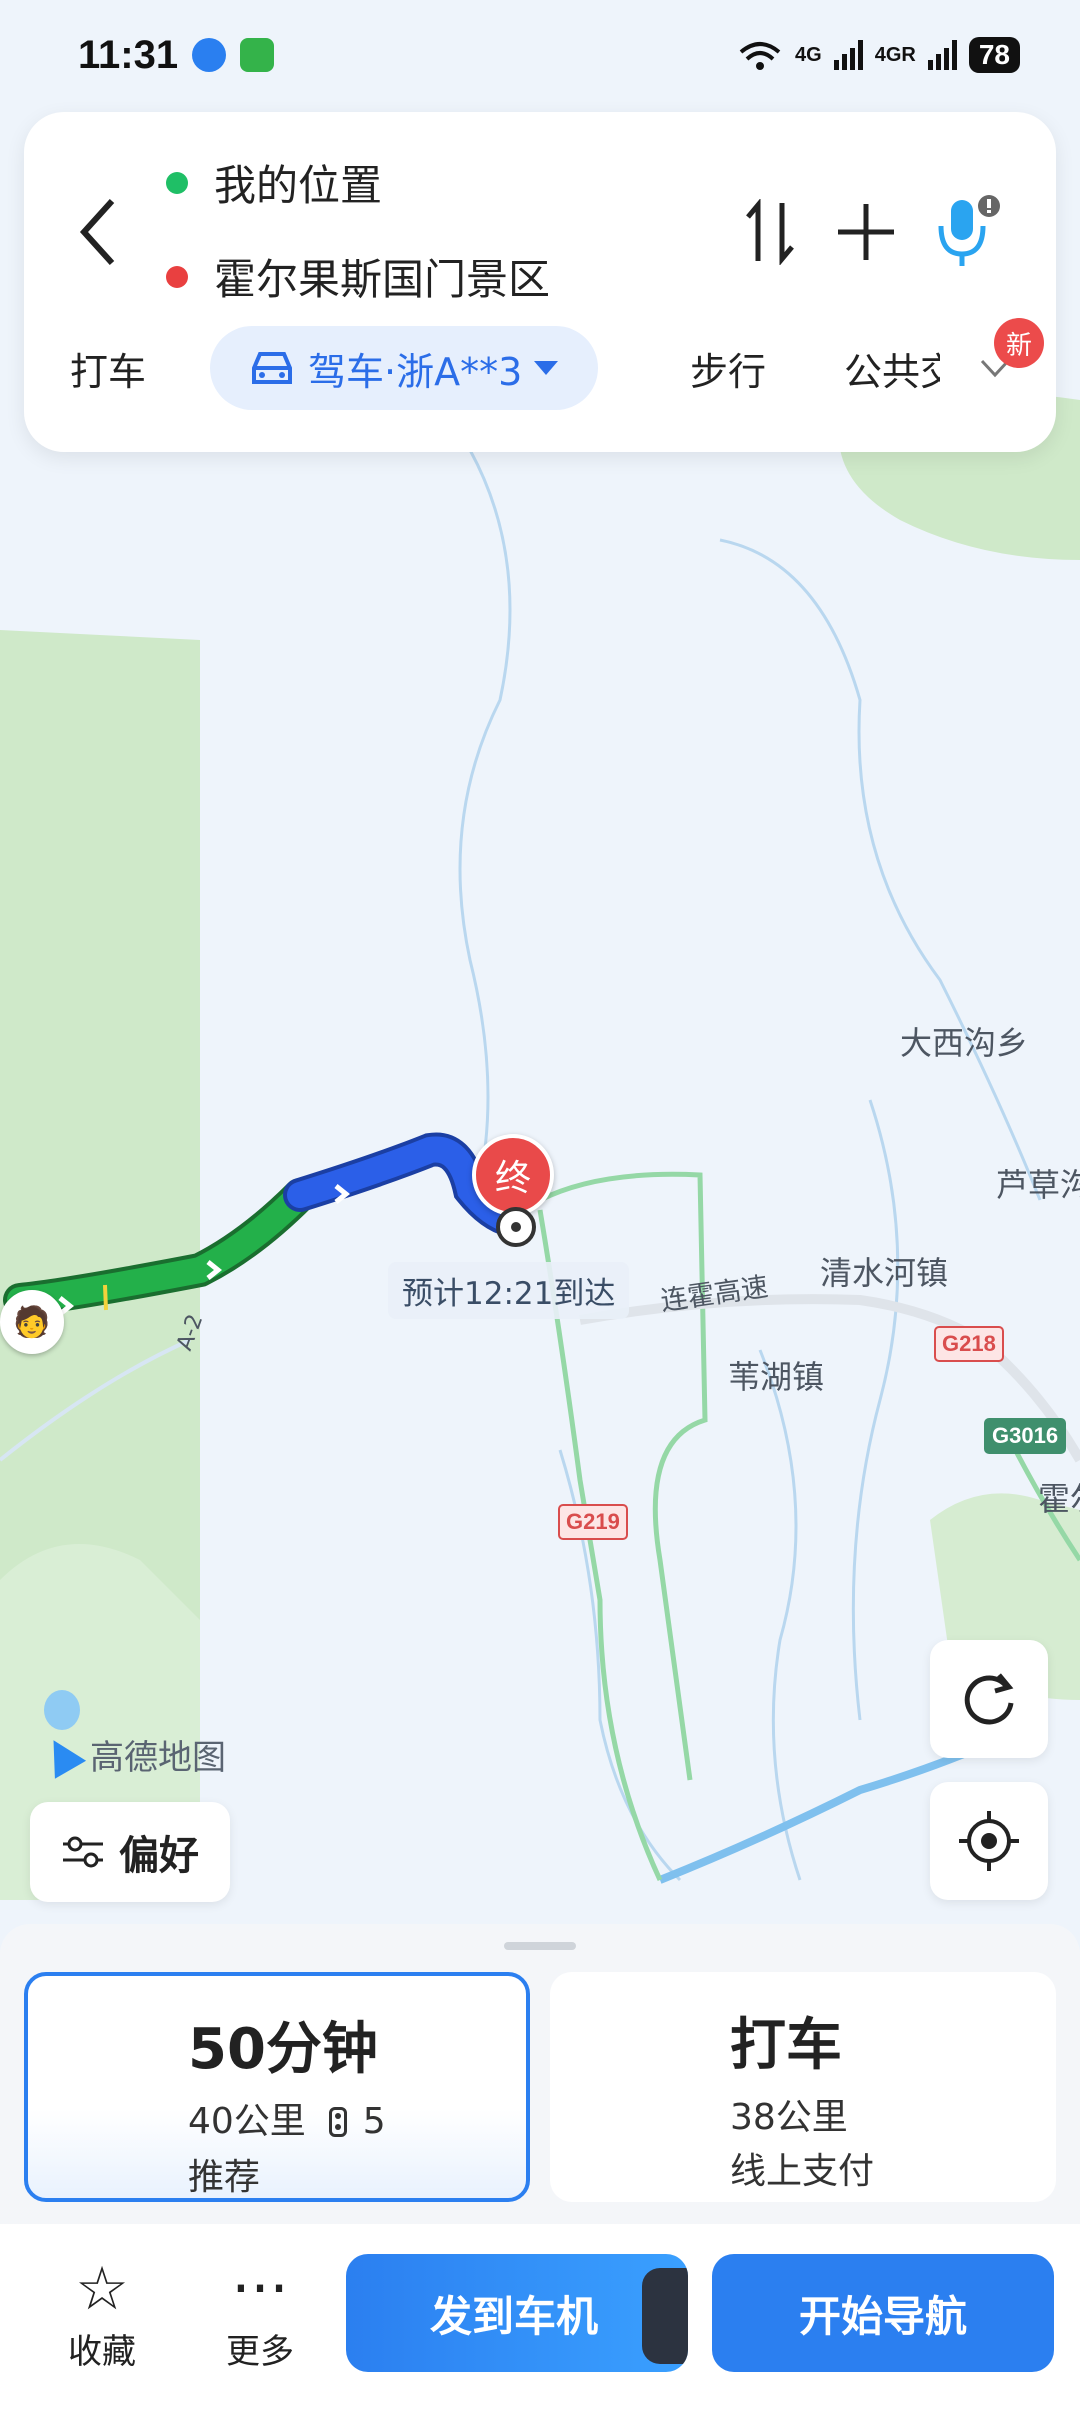 Image resolution: width=1080 pixels, height=2420 pixels. I want to click on voice-button, so click(968, 232).